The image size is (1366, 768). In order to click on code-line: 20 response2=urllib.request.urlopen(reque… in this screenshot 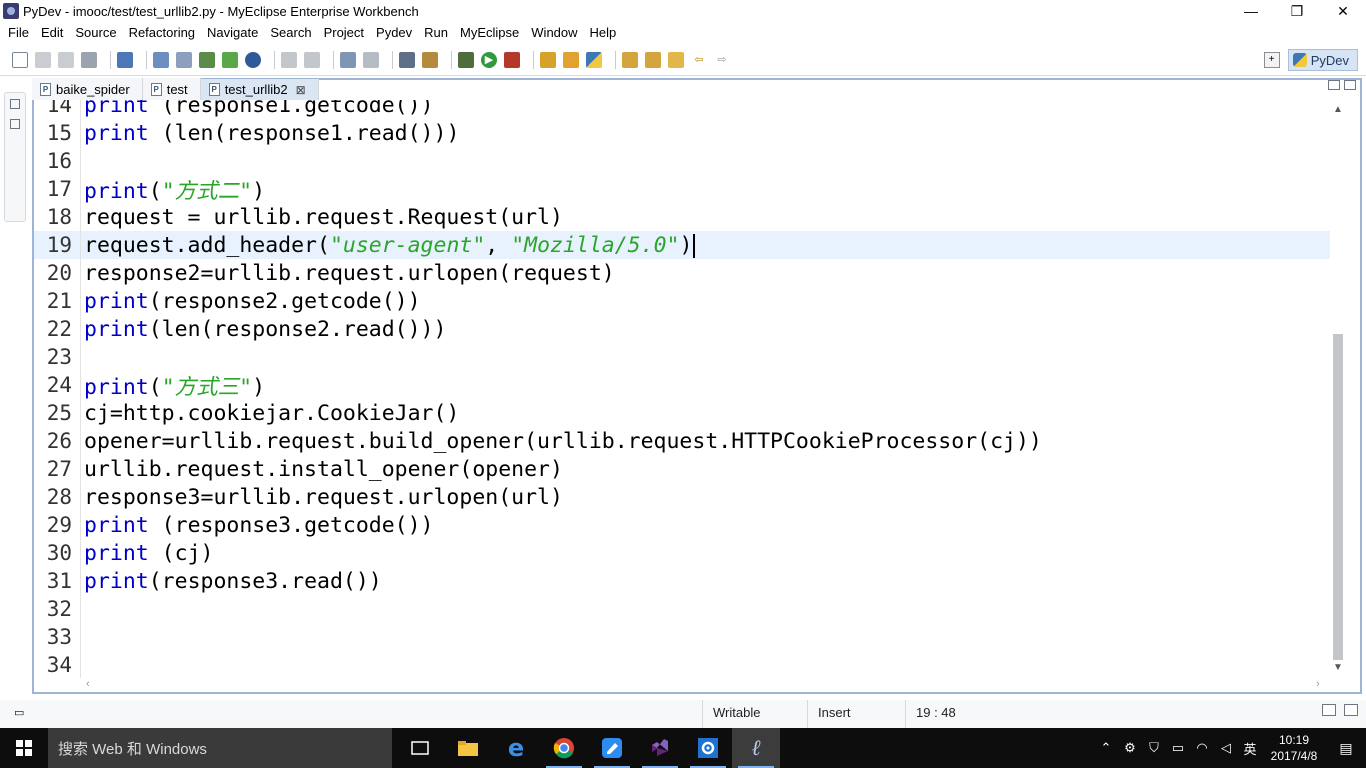, I will do `click(682, 273)`.